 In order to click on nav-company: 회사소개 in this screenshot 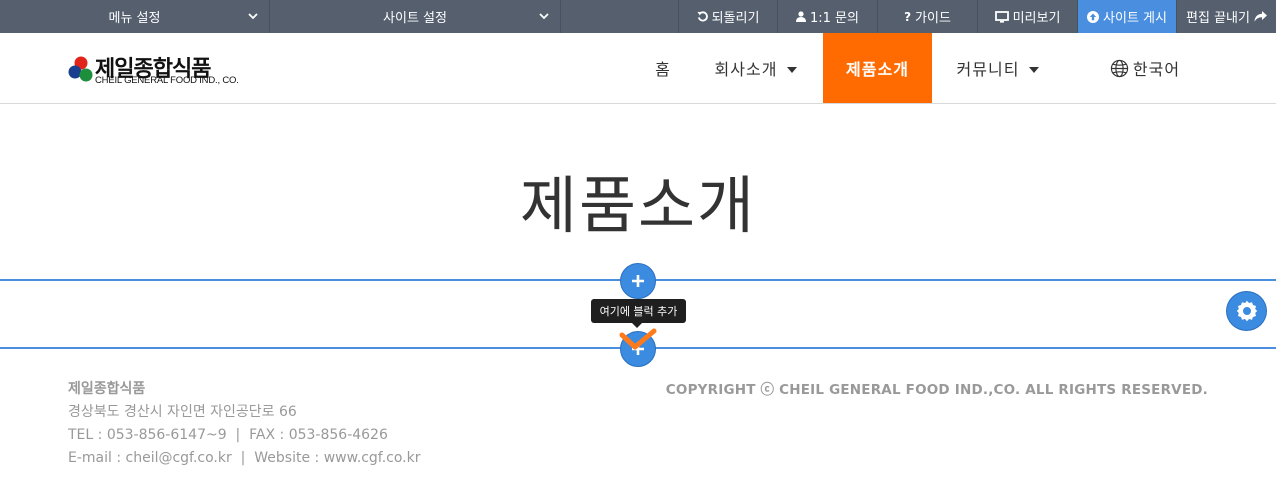, I will do `click(756, 68)`.